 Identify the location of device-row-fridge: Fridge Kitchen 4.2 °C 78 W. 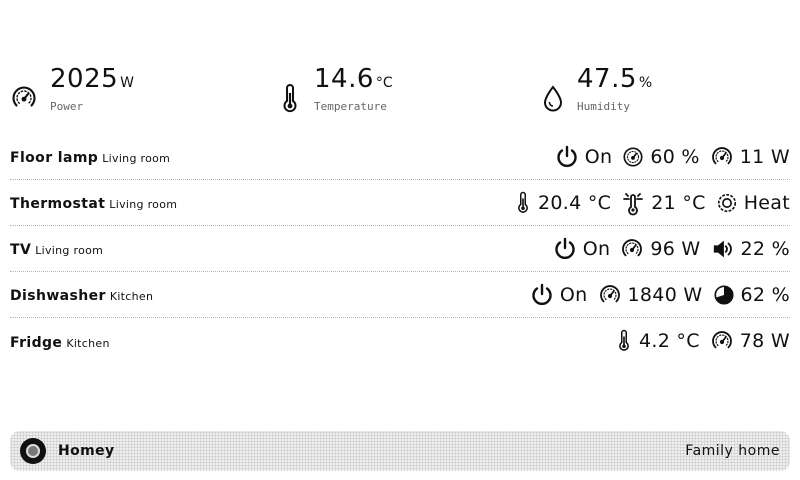
(400, 341).